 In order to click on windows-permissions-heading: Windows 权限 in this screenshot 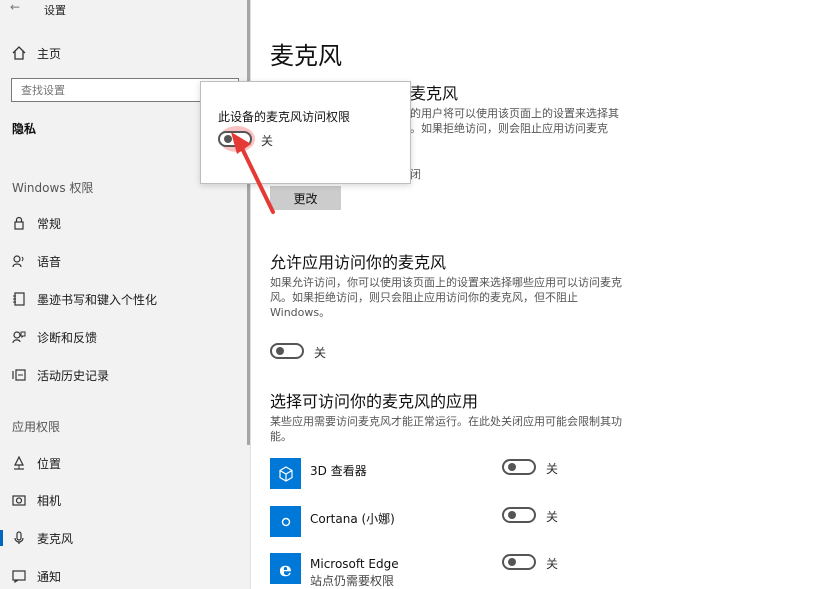, I will do `click(53, 188)`.